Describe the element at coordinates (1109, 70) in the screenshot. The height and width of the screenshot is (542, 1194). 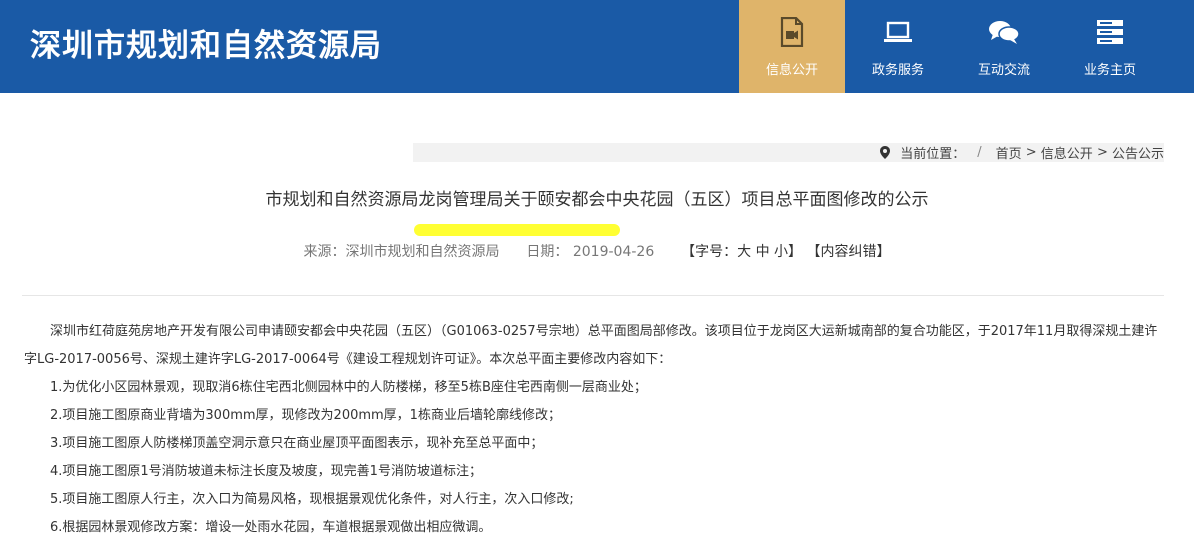
I see `nav-label: 业务主页` at that location.